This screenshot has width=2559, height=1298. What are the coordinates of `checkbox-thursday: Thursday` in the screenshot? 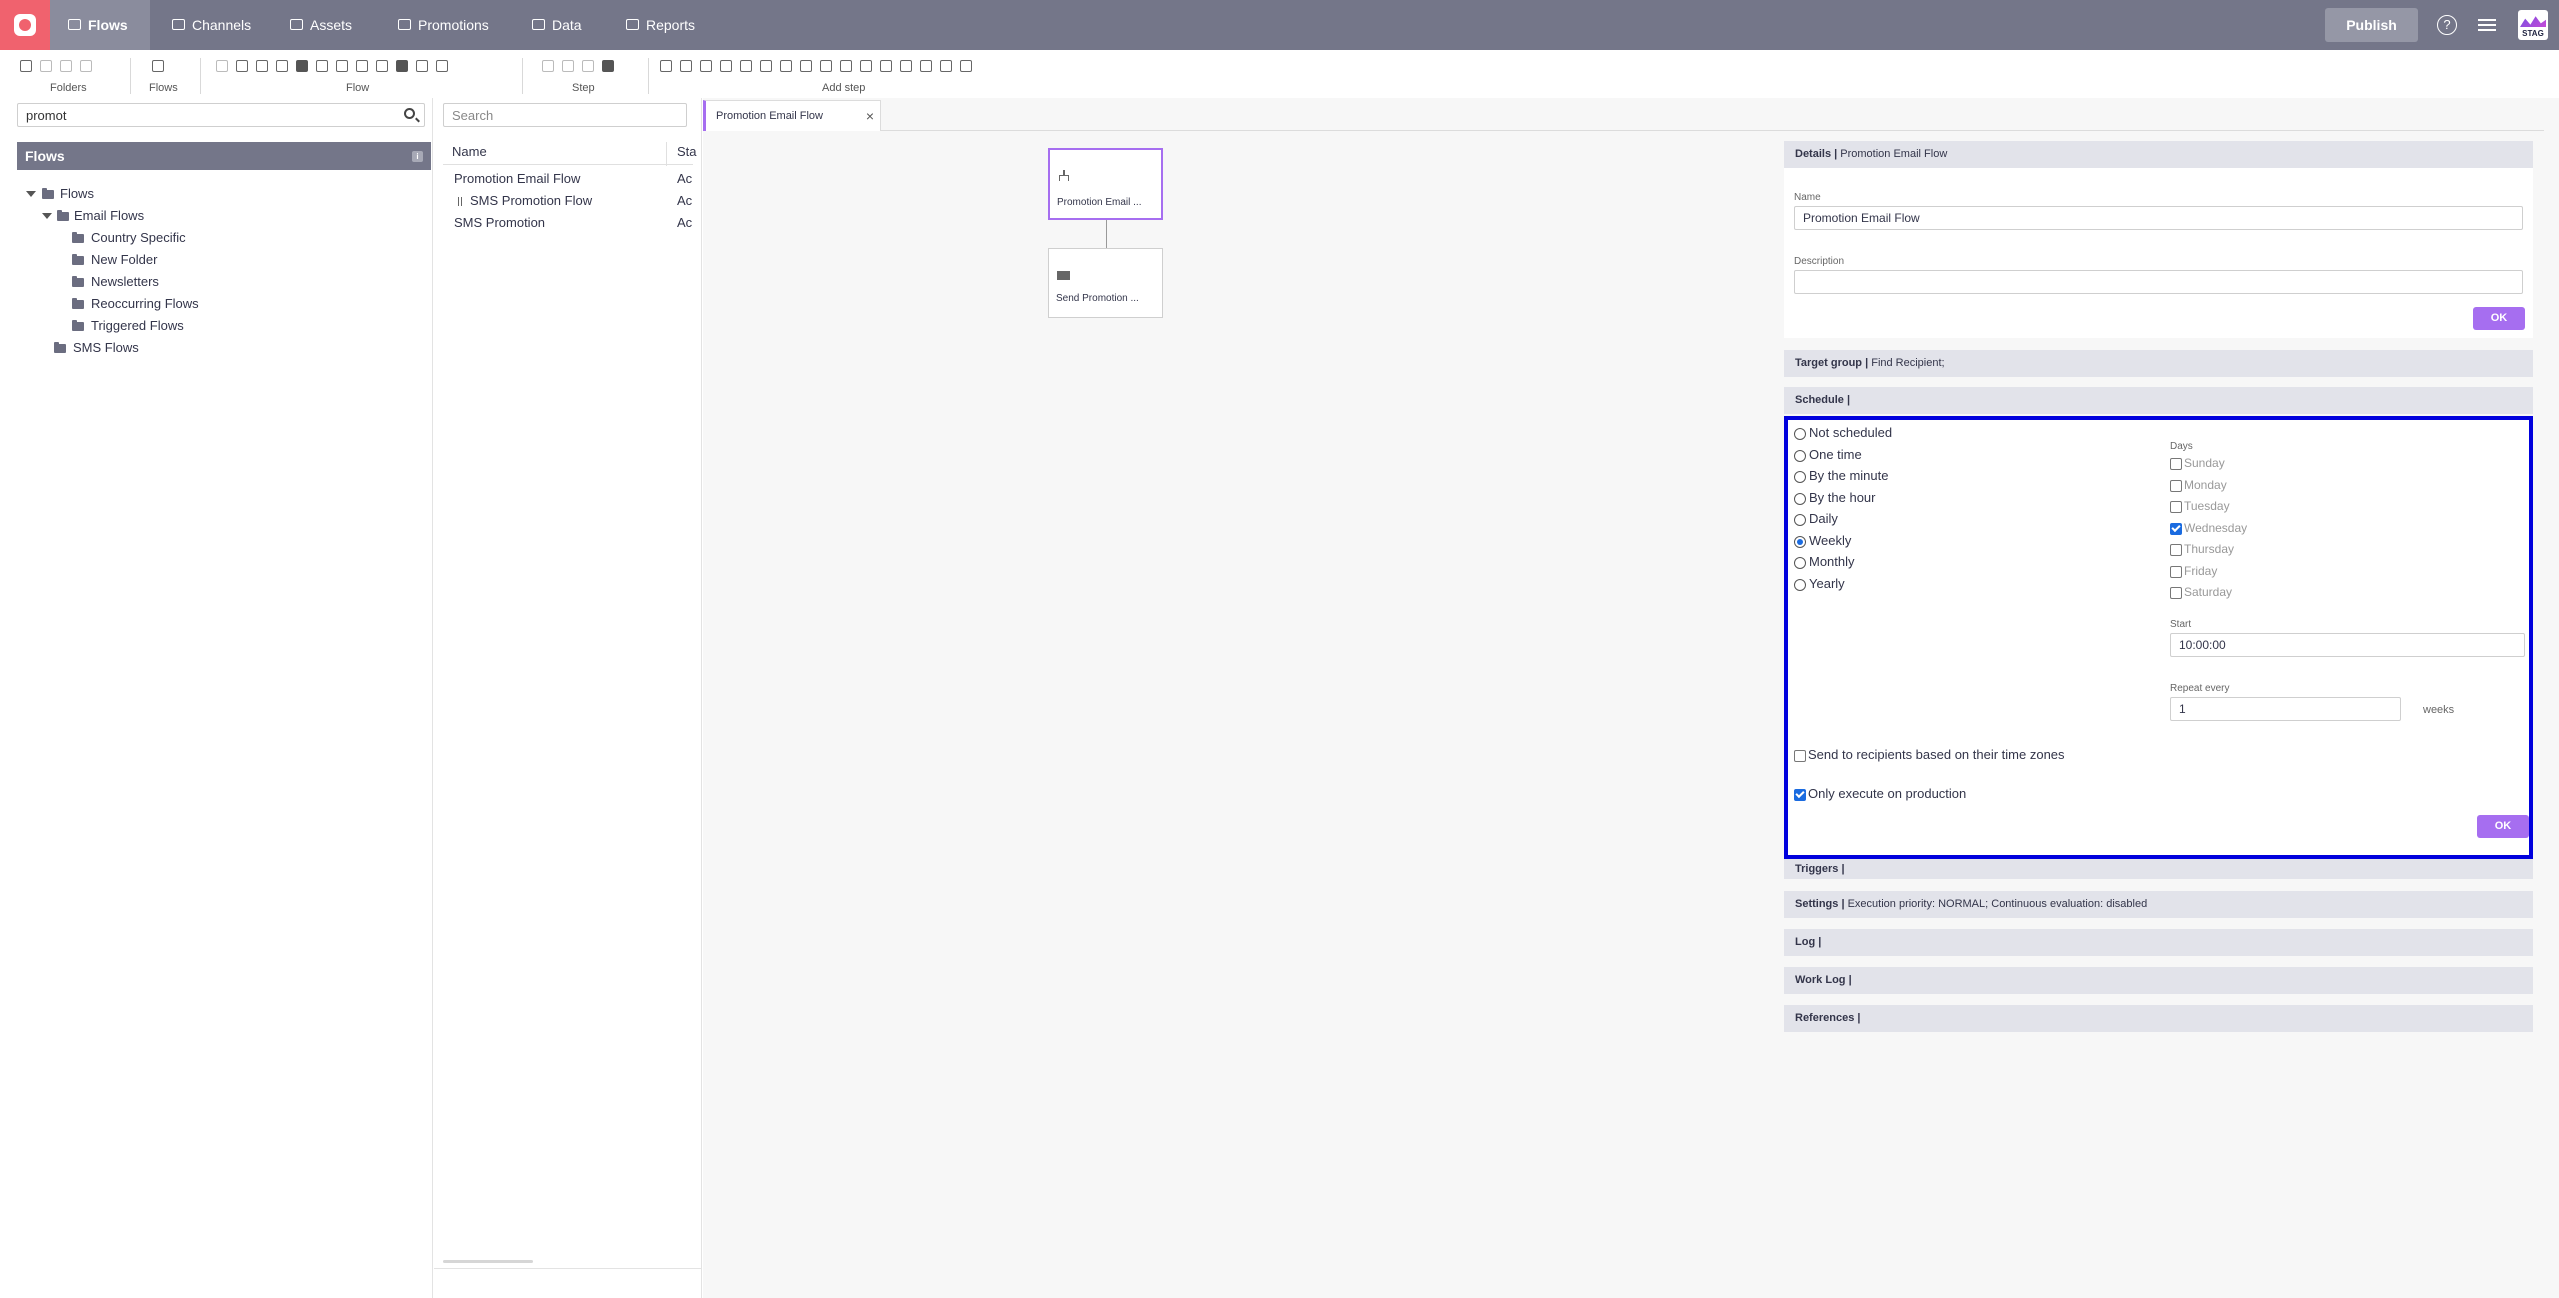 It's located at (2202, 549).